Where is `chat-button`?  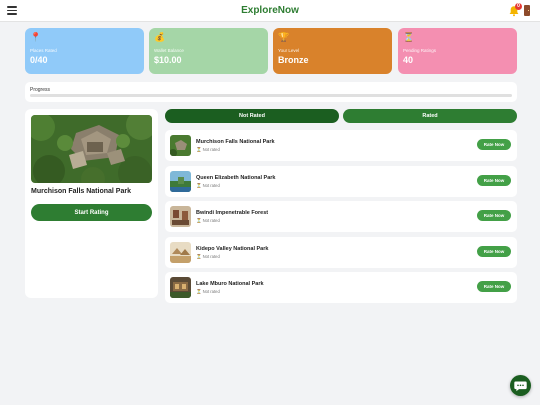 chat-button is located at coordinates (520, 385).